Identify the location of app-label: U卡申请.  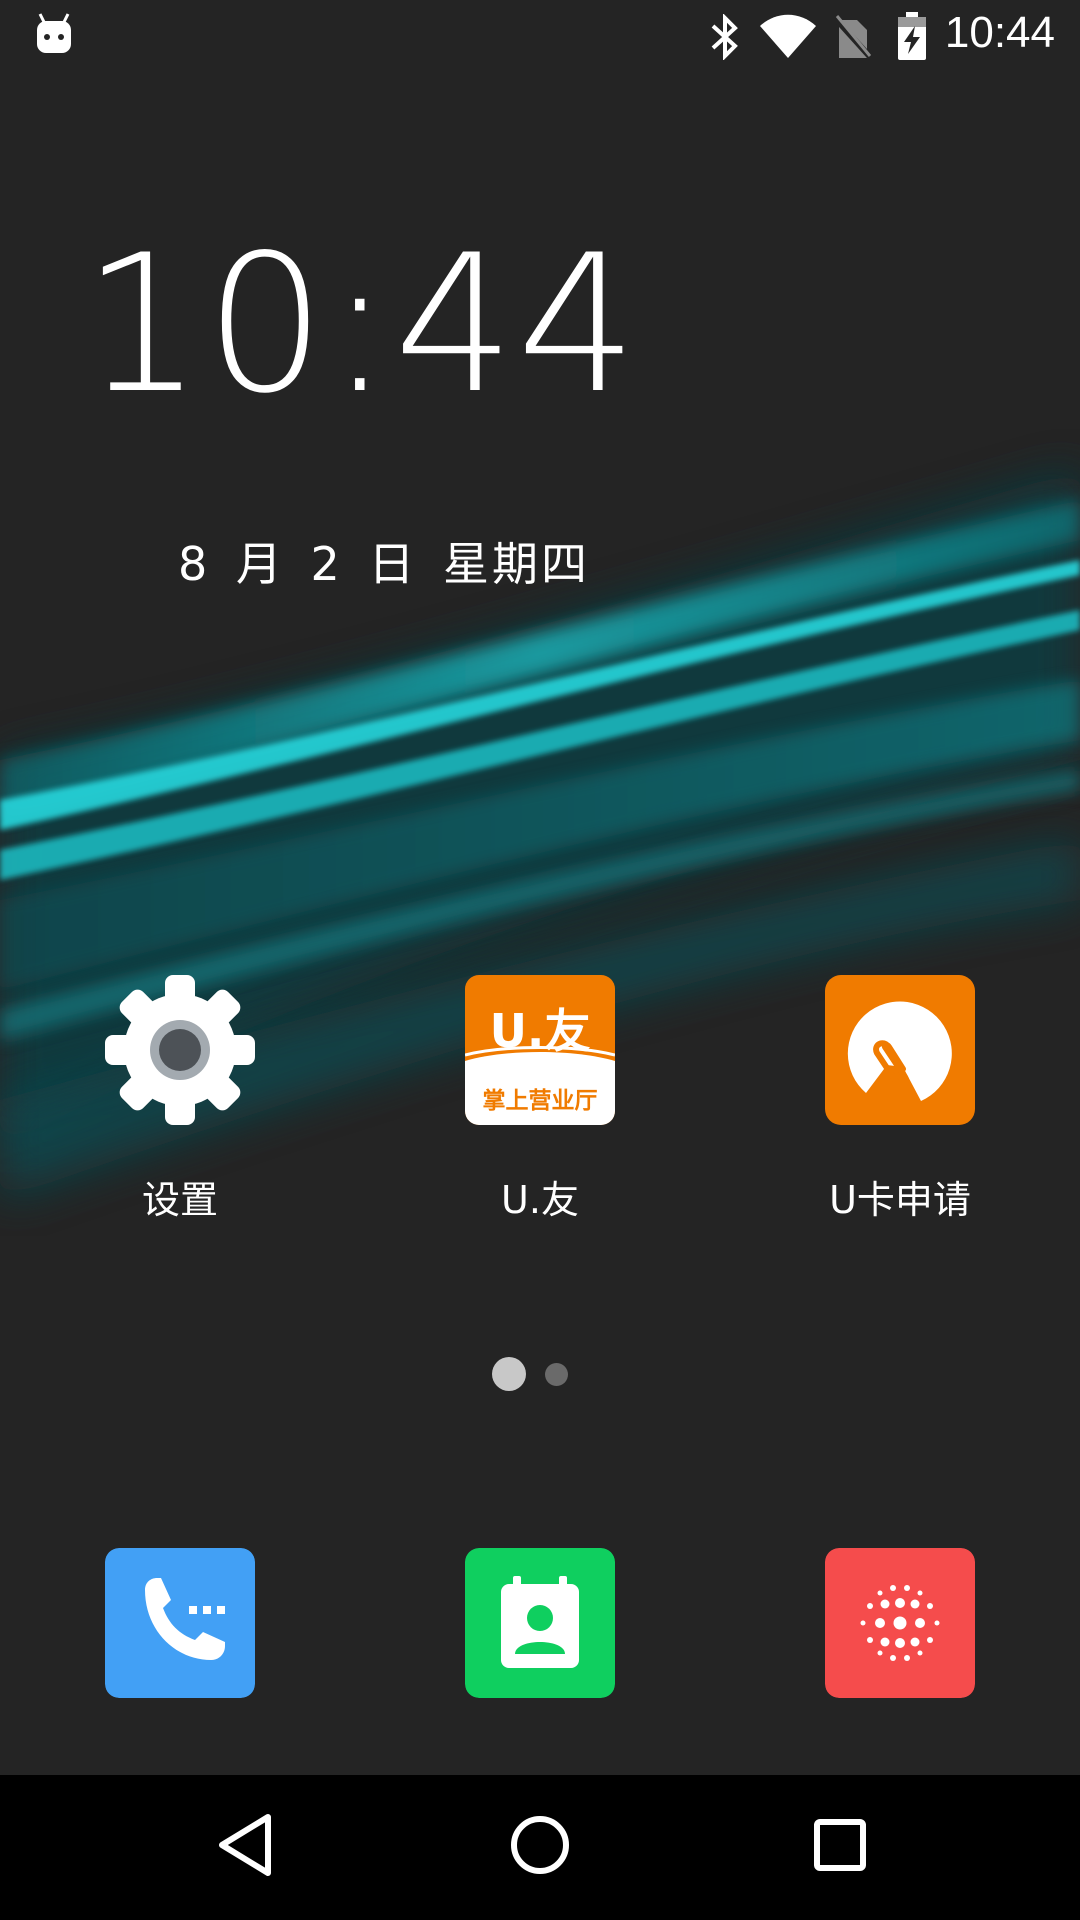
(900, 1200).